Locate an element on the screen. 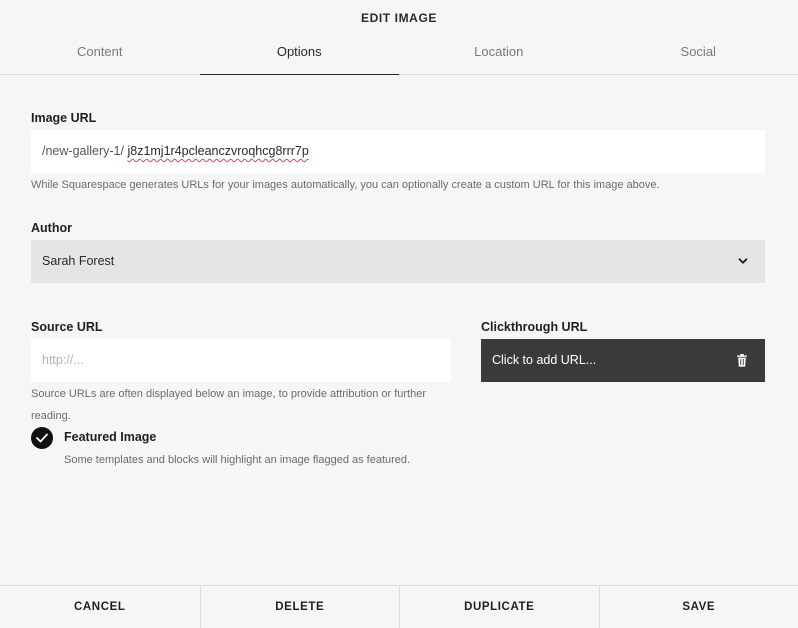 The height and width of the screenshot is (628, 798). author-label: Author is located at coordinates (51, 228).